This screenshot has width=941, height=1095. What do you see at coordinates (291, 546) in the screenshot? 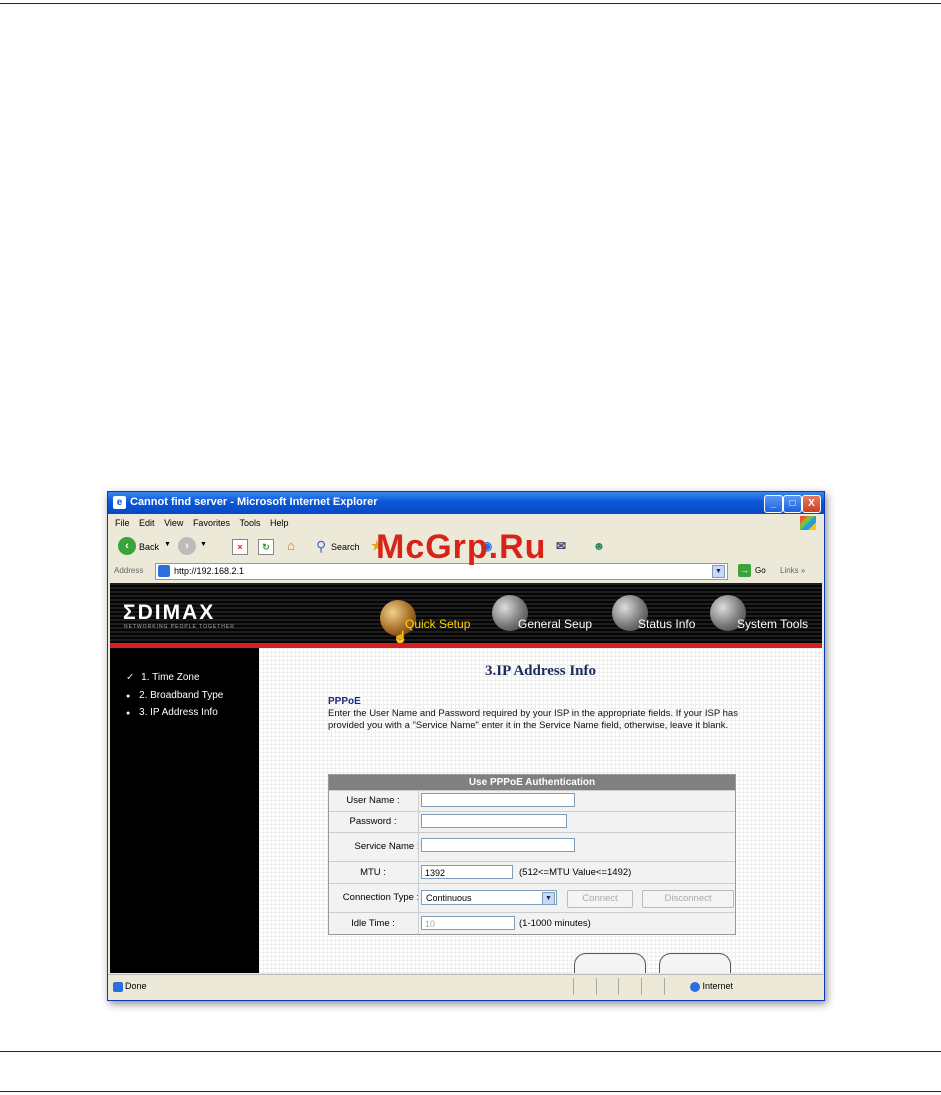
I see `home-icon: ⌂` at bounding box center [291, 546].